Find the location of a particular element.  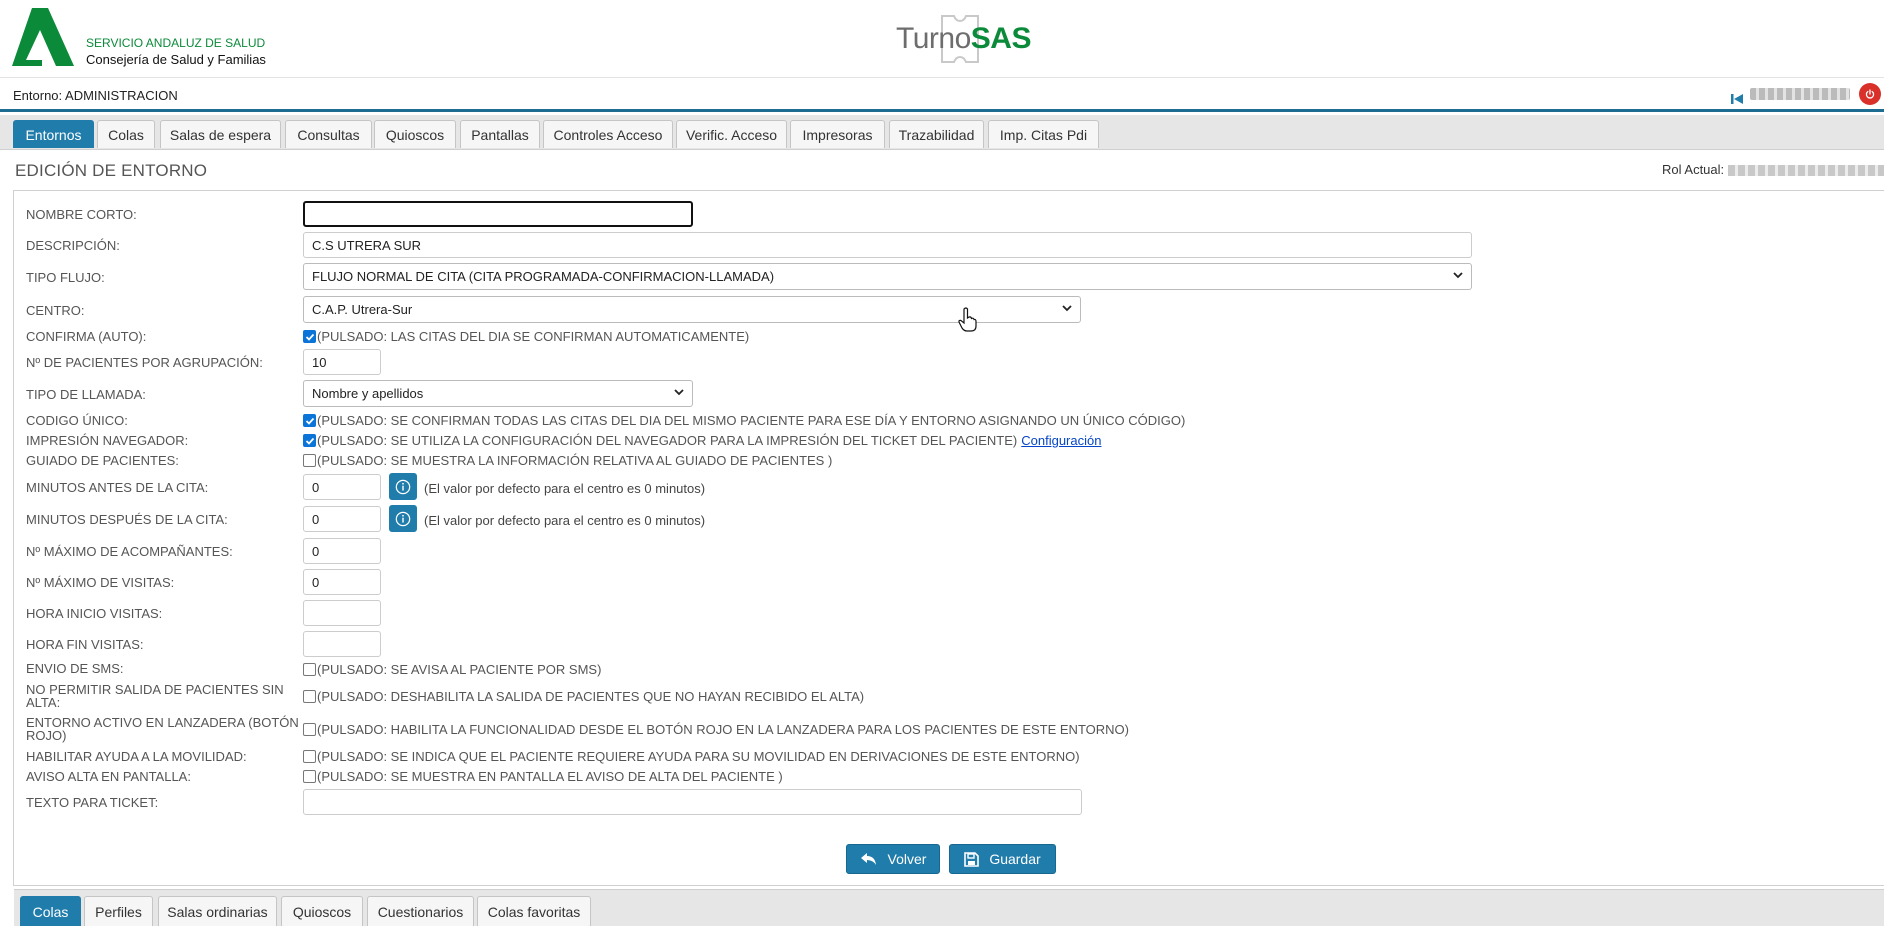

tab-entornos: Entornos is located at coordinates (53, 134).